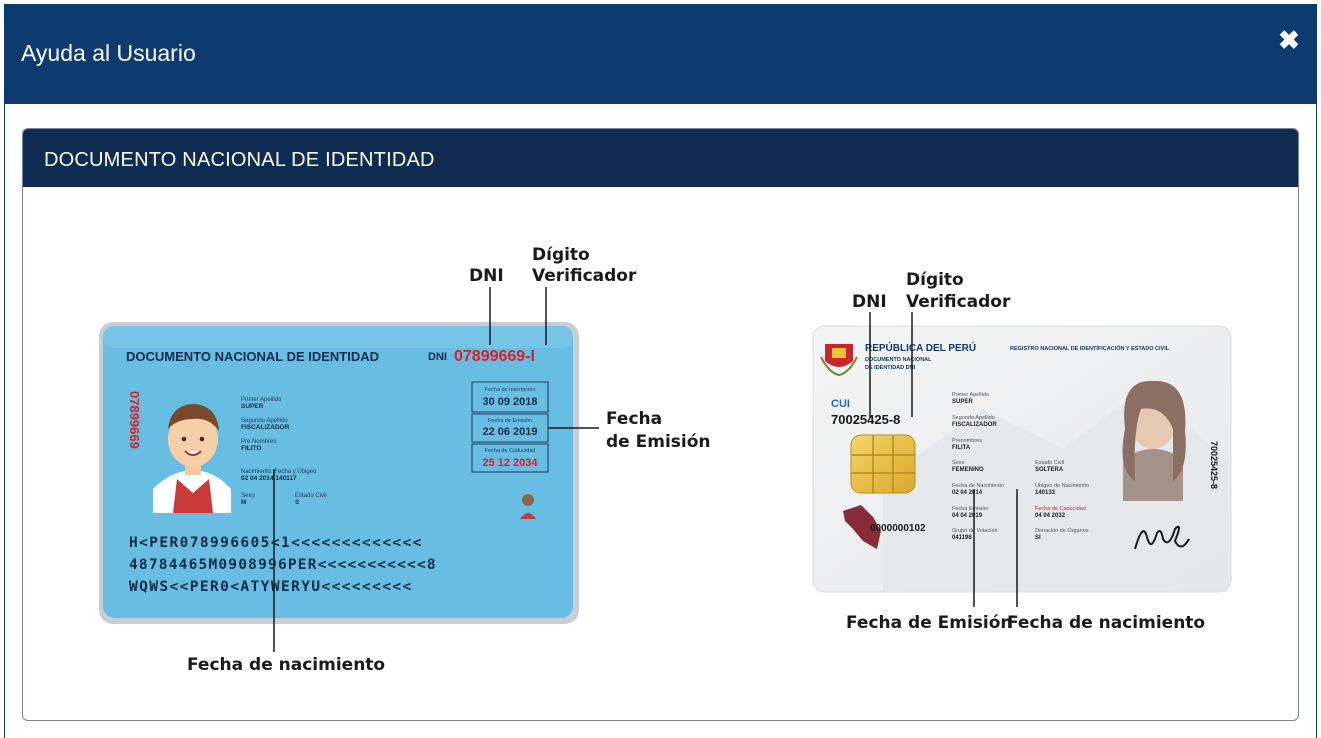 The image size is (1321, 738). I want to click on girl-photo, so click(1154, 440).